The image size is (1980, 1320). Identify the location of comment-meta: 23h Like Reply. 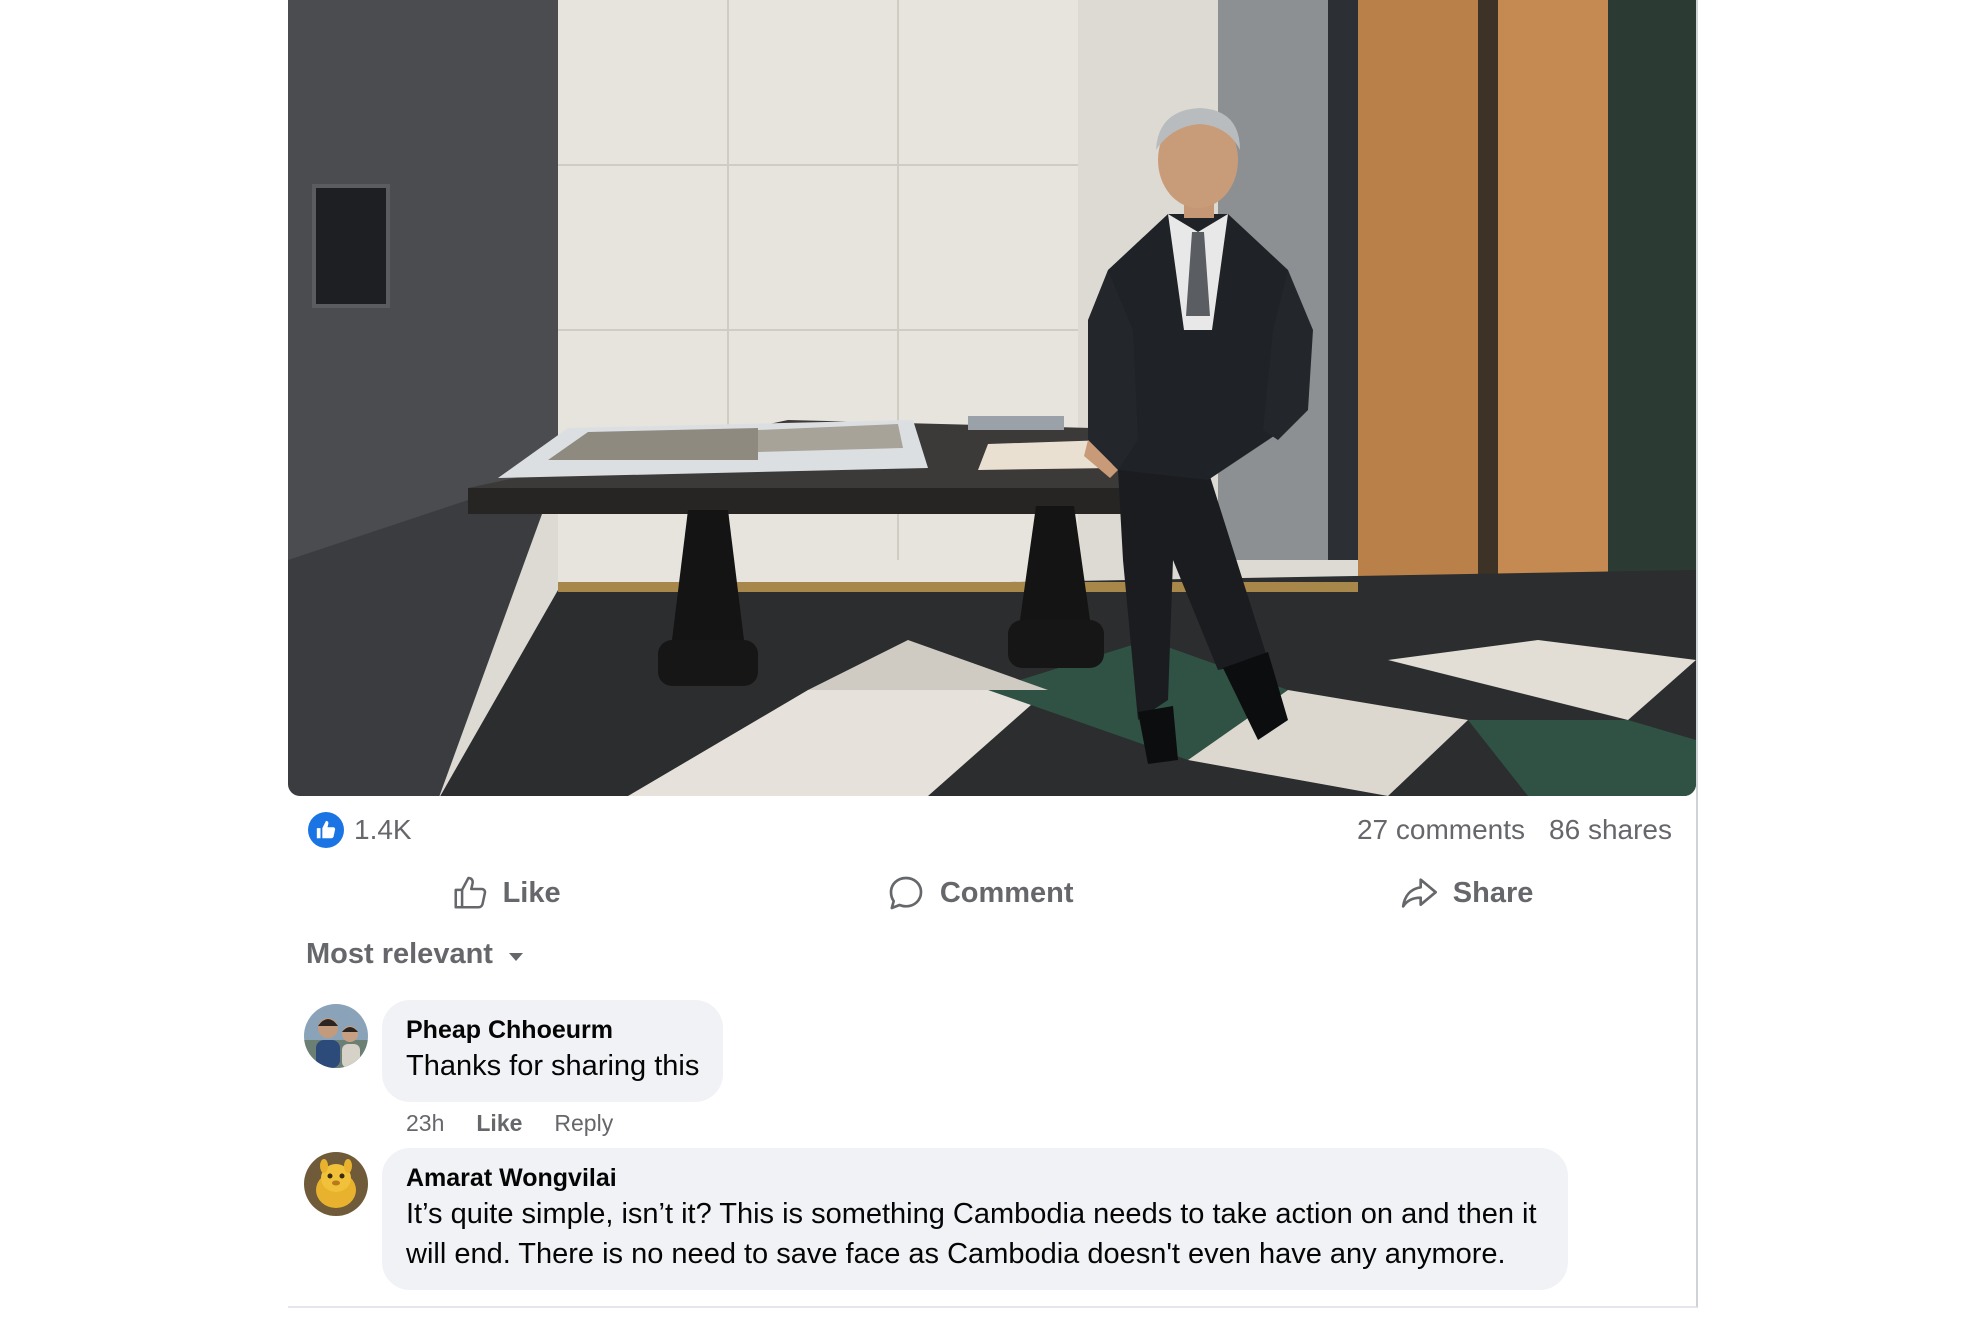
(564, 1123).